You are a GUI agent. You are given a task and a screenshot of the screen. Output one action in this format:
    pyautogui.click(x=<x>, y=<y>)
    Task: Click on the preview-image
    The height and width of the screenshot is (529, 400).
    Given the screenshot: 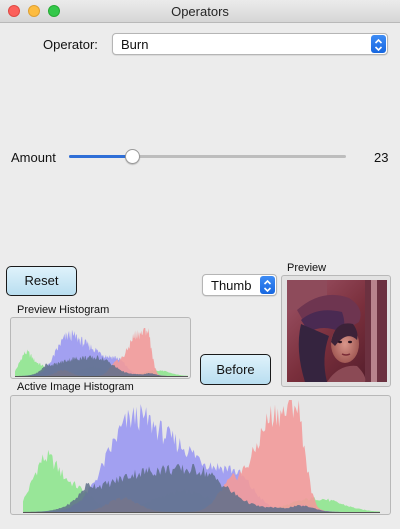 What is the action you would take?
    pyautogui.click(x=337, y=331)
    